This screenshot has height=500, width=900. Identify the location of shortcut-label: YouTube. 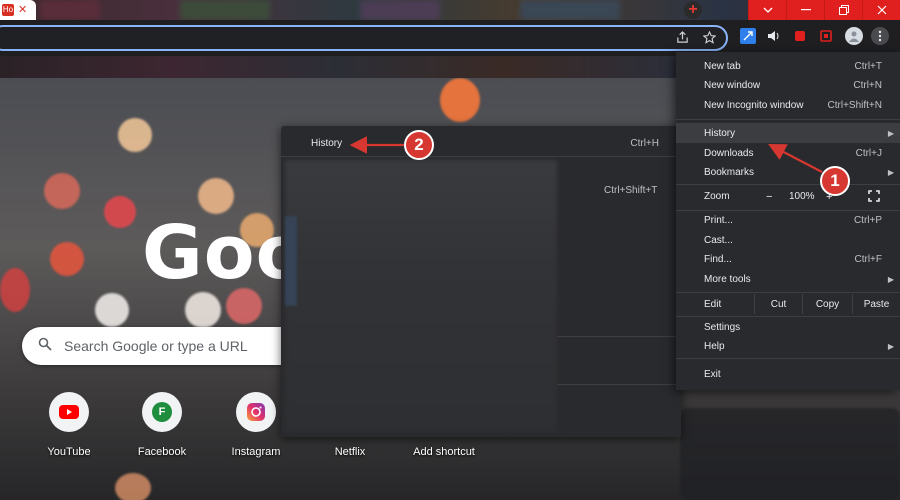
(69, 452).